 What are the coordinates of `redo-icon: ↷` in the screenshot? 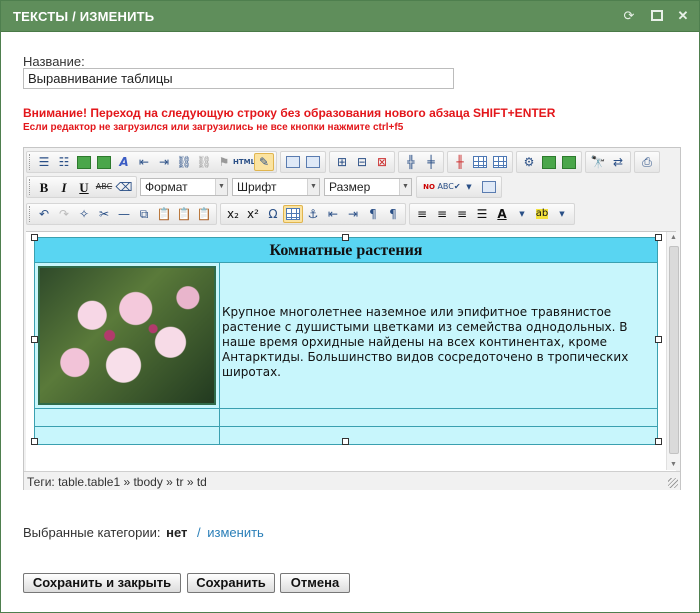 It's located at (64, 214).